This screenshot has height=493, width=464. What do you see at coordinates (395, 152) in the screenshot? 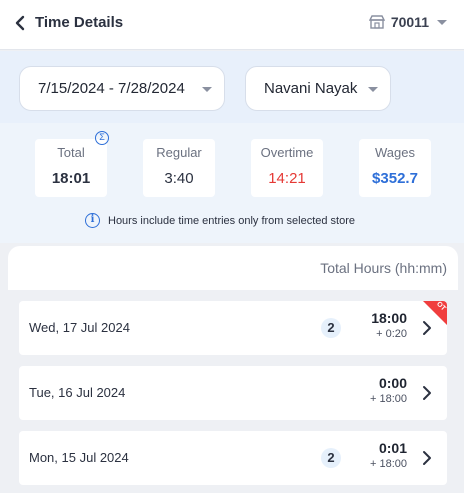
I see `stat-label: Wages` at bounding box center [395, 152].